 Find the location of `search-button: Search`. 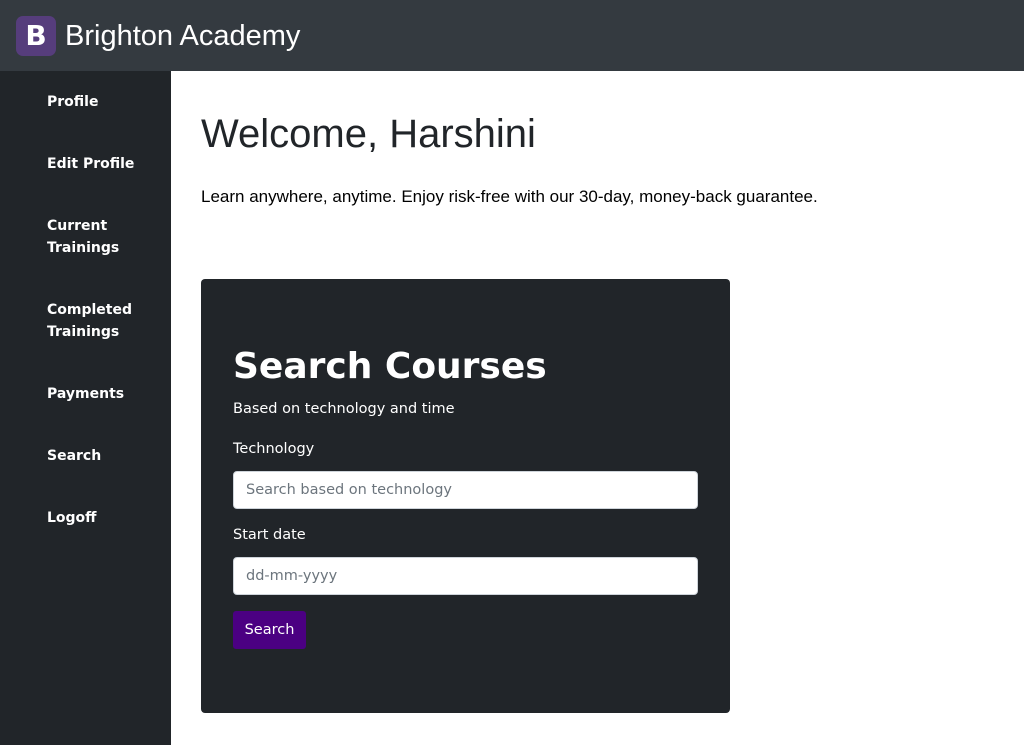

search-button: Search is located at coordinates (269, 630).